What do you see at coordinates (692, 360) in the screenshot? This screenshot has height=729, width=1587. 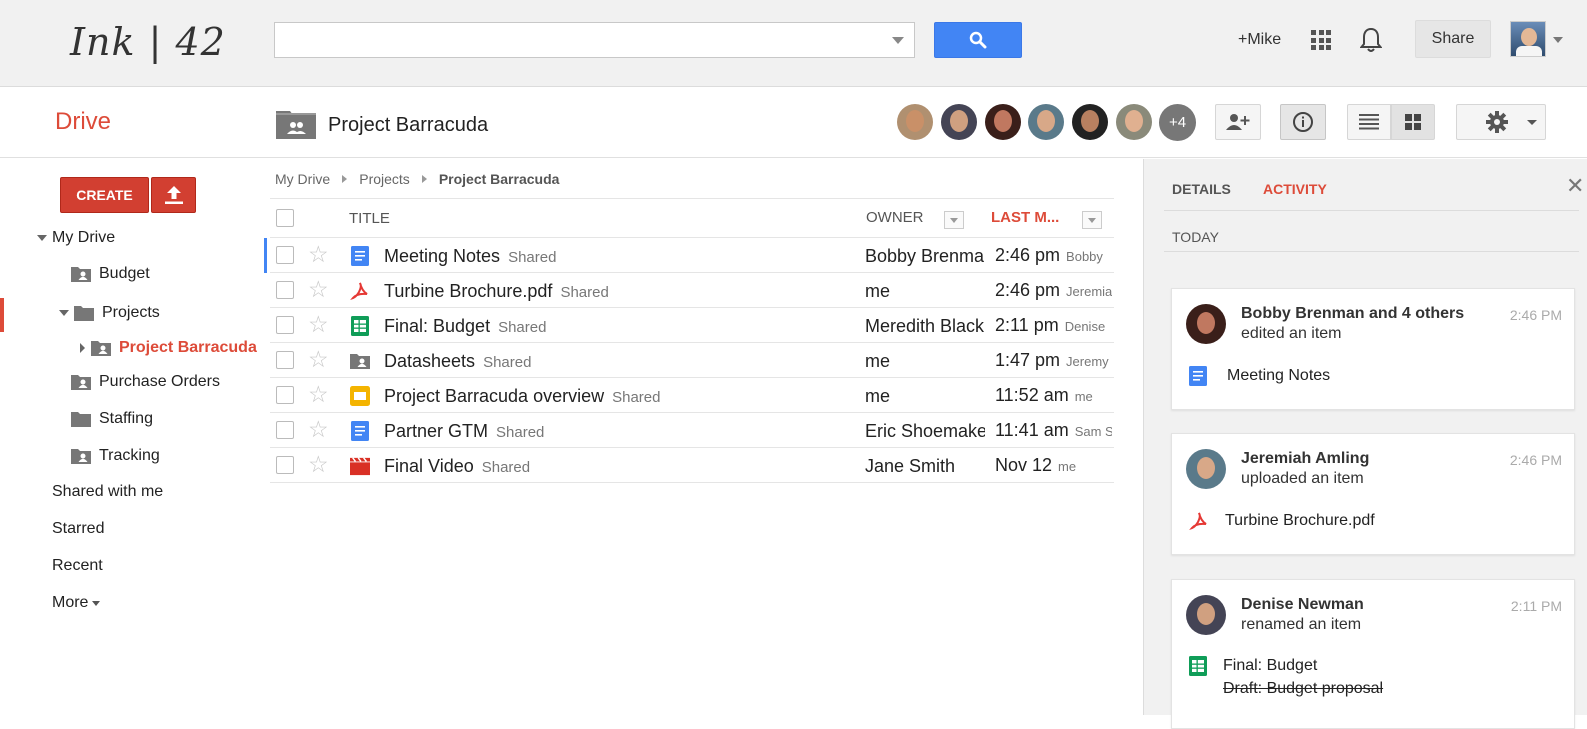 I see `file-row: ☆ Datasheets Shared me 1:47 pm Jeremy` at bounding box center [692, 360].